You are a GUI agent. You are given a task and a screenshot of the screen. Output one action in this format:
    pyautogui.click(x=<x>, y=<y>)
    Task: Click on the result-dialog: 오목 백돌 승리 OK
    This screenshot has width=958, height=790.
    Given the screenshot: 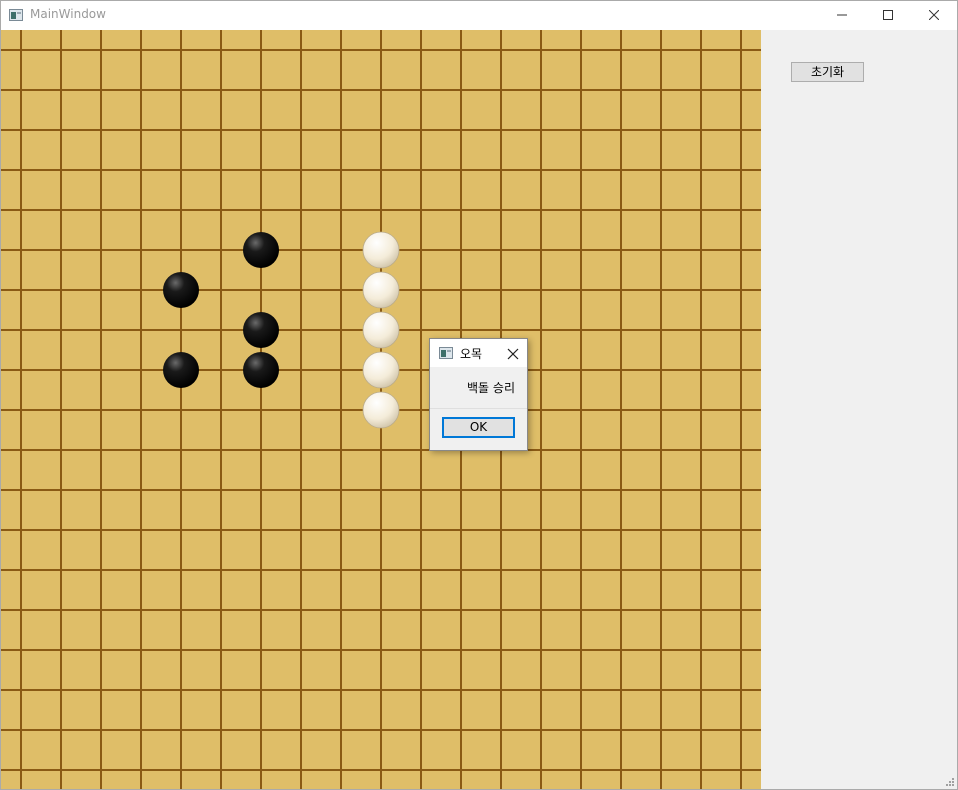 What is the action you would take?
    pyautogui.click(x=478, y=394)
    